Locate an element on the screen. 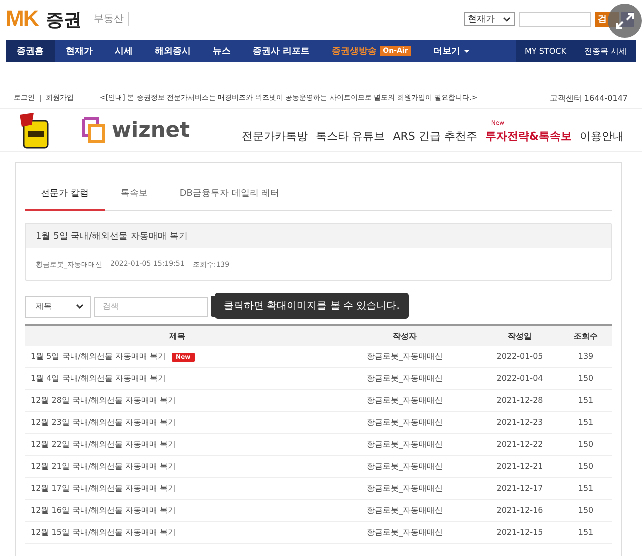 Image resolution: width=642 pixels, height=556 pixels. column-header: 작성자 is located at coordinates (405, 335).